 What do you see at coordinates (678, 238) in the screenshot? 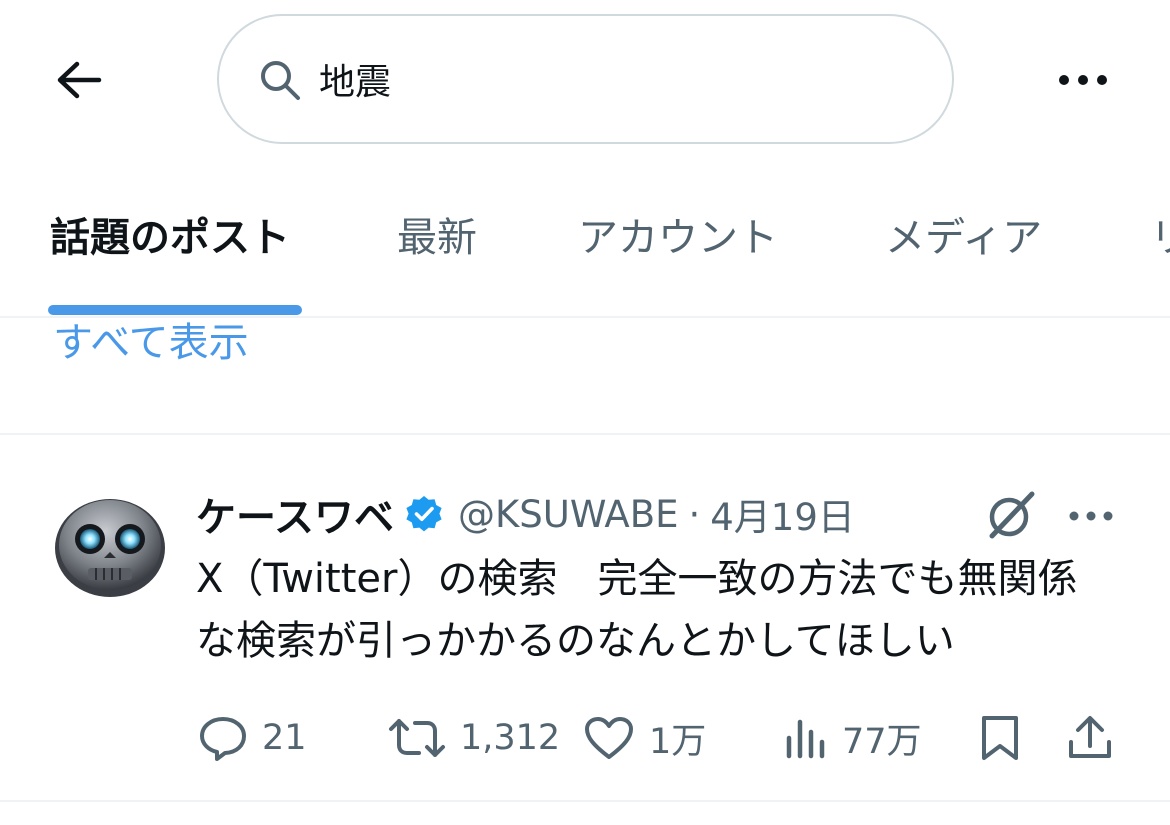
I see `tab-accounts: アカウント` at bounding box center [678, 238].